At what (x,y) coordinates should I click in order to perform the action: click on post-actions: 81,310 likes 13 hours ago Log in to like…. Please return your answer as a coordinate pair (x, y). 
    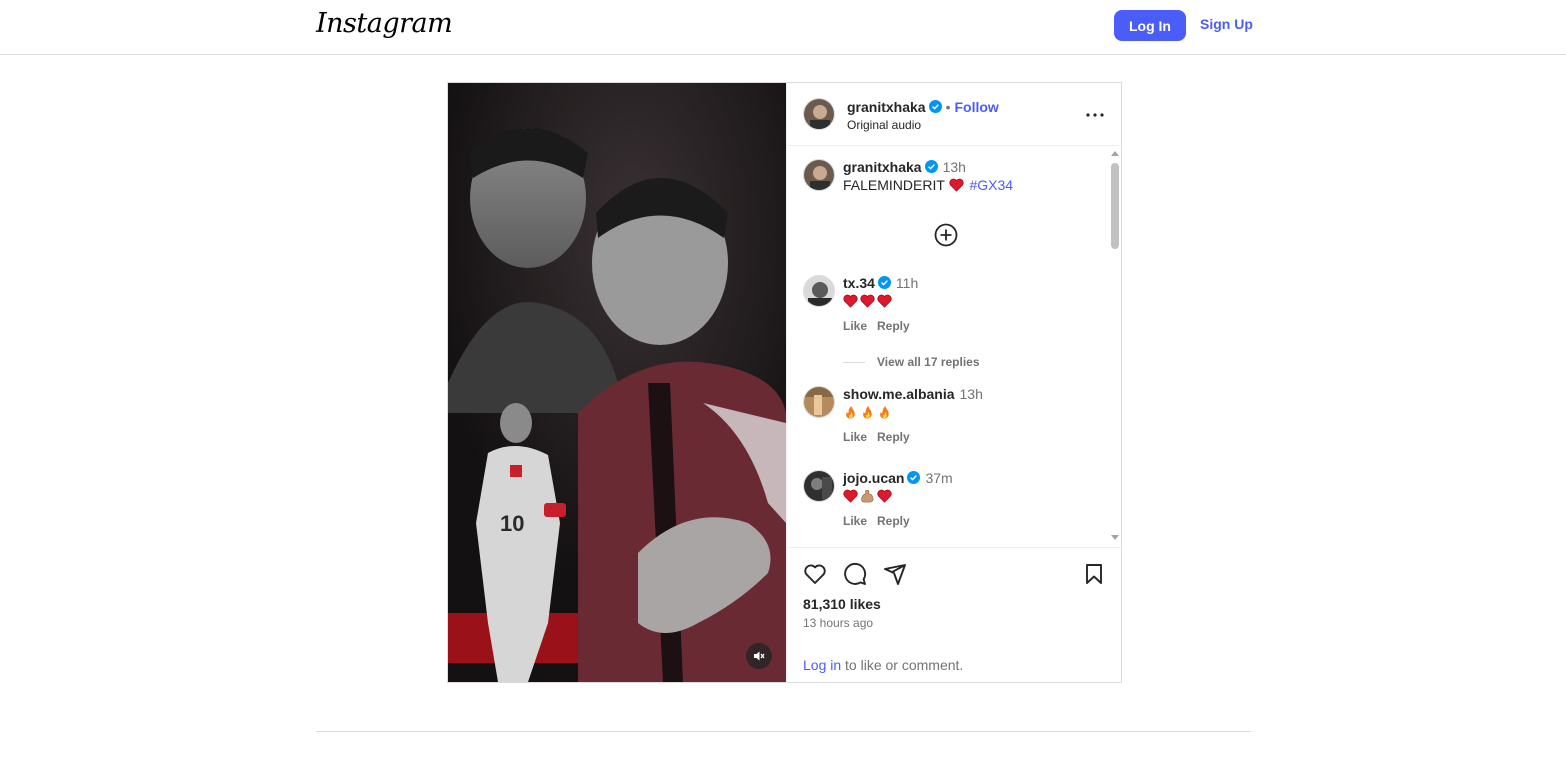
    Looking at the image, I should click on (954, 614).